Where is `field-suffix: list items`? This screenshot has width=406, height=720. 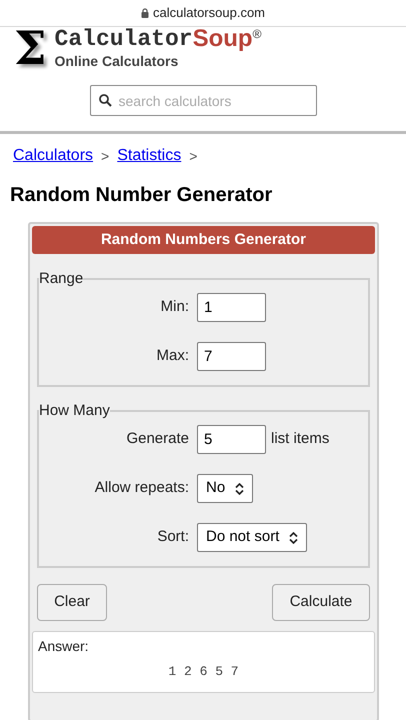 field-suffix: list items is located at coordinates (300, 439).